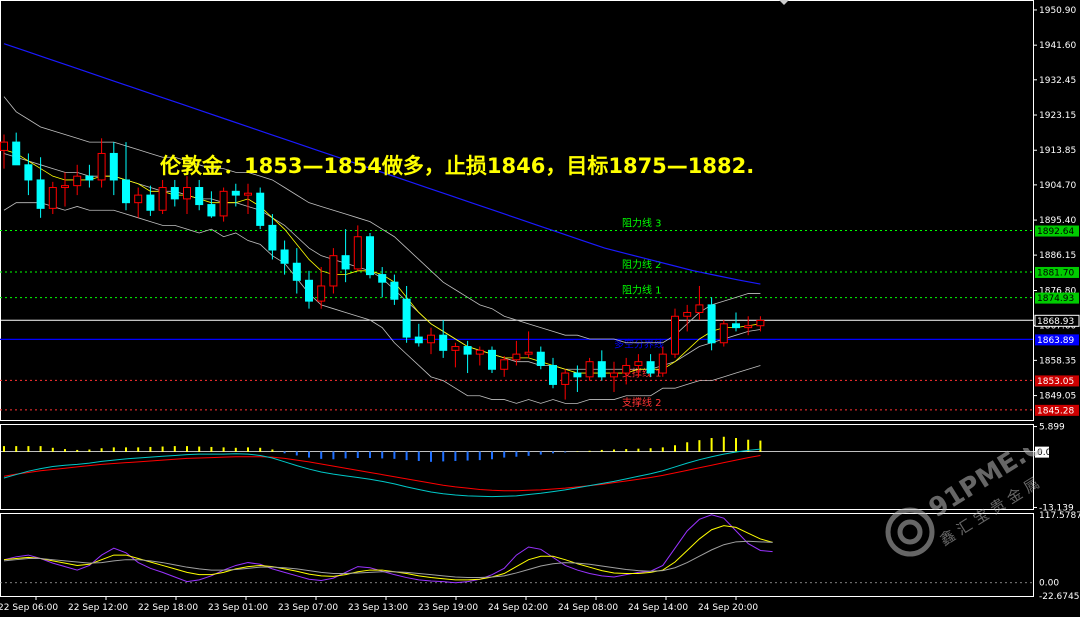 The image size is (1080, 617). I want to click on price-axis-label: 1895.40, so click(1057, 221).